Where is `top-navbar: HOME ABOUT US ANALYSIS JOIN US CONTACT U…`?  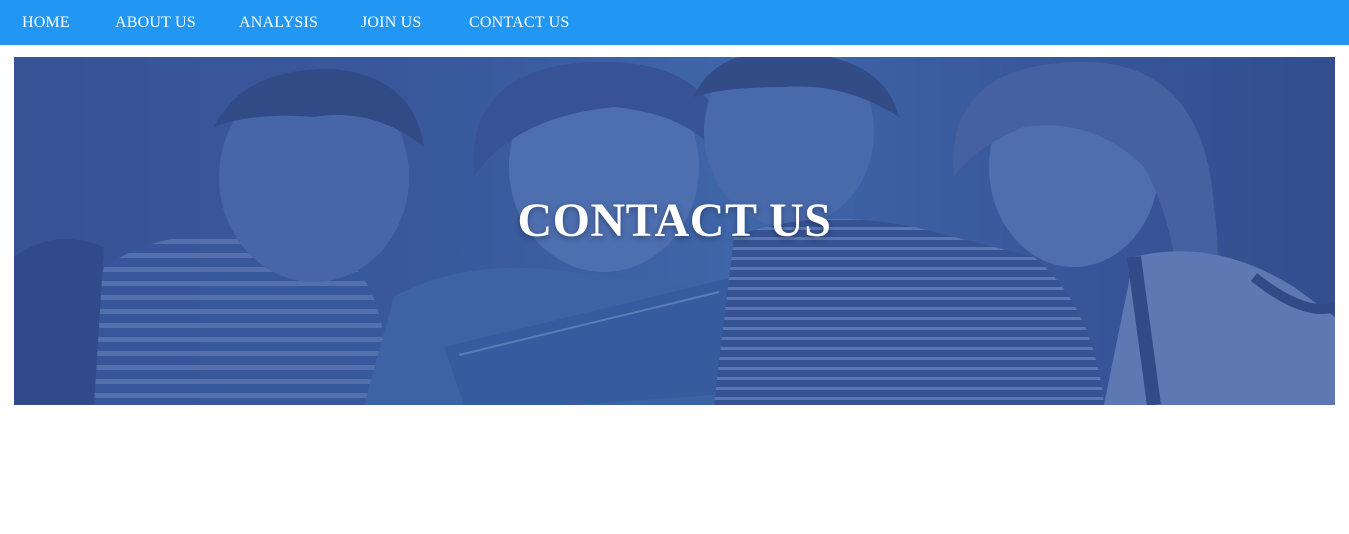 top-navbar: HOME ABOUT US ANALYSIS JOIN US CONTACT U… is located at coordinates (674, 22).